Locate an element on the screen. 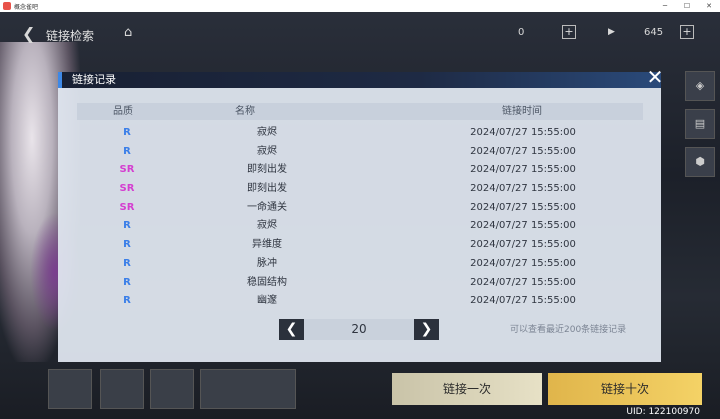 The width and height of the screenshot is (720, 419). header-accent is located at coordinates (60, 80).